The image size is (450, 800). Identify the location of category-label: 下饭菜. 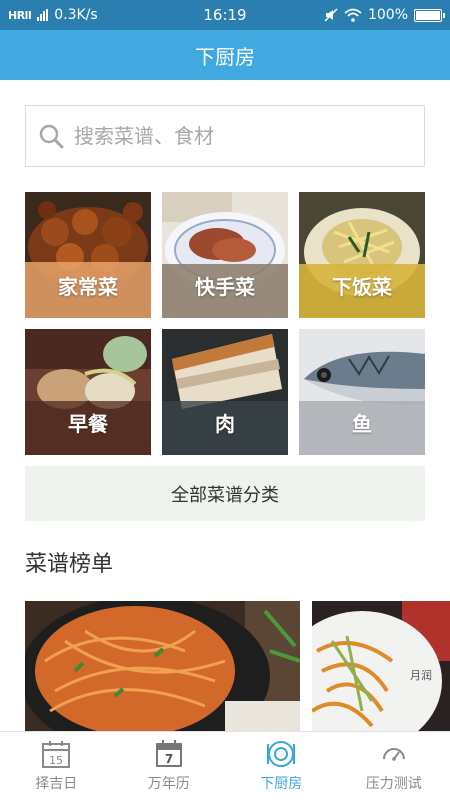
(362, 287).